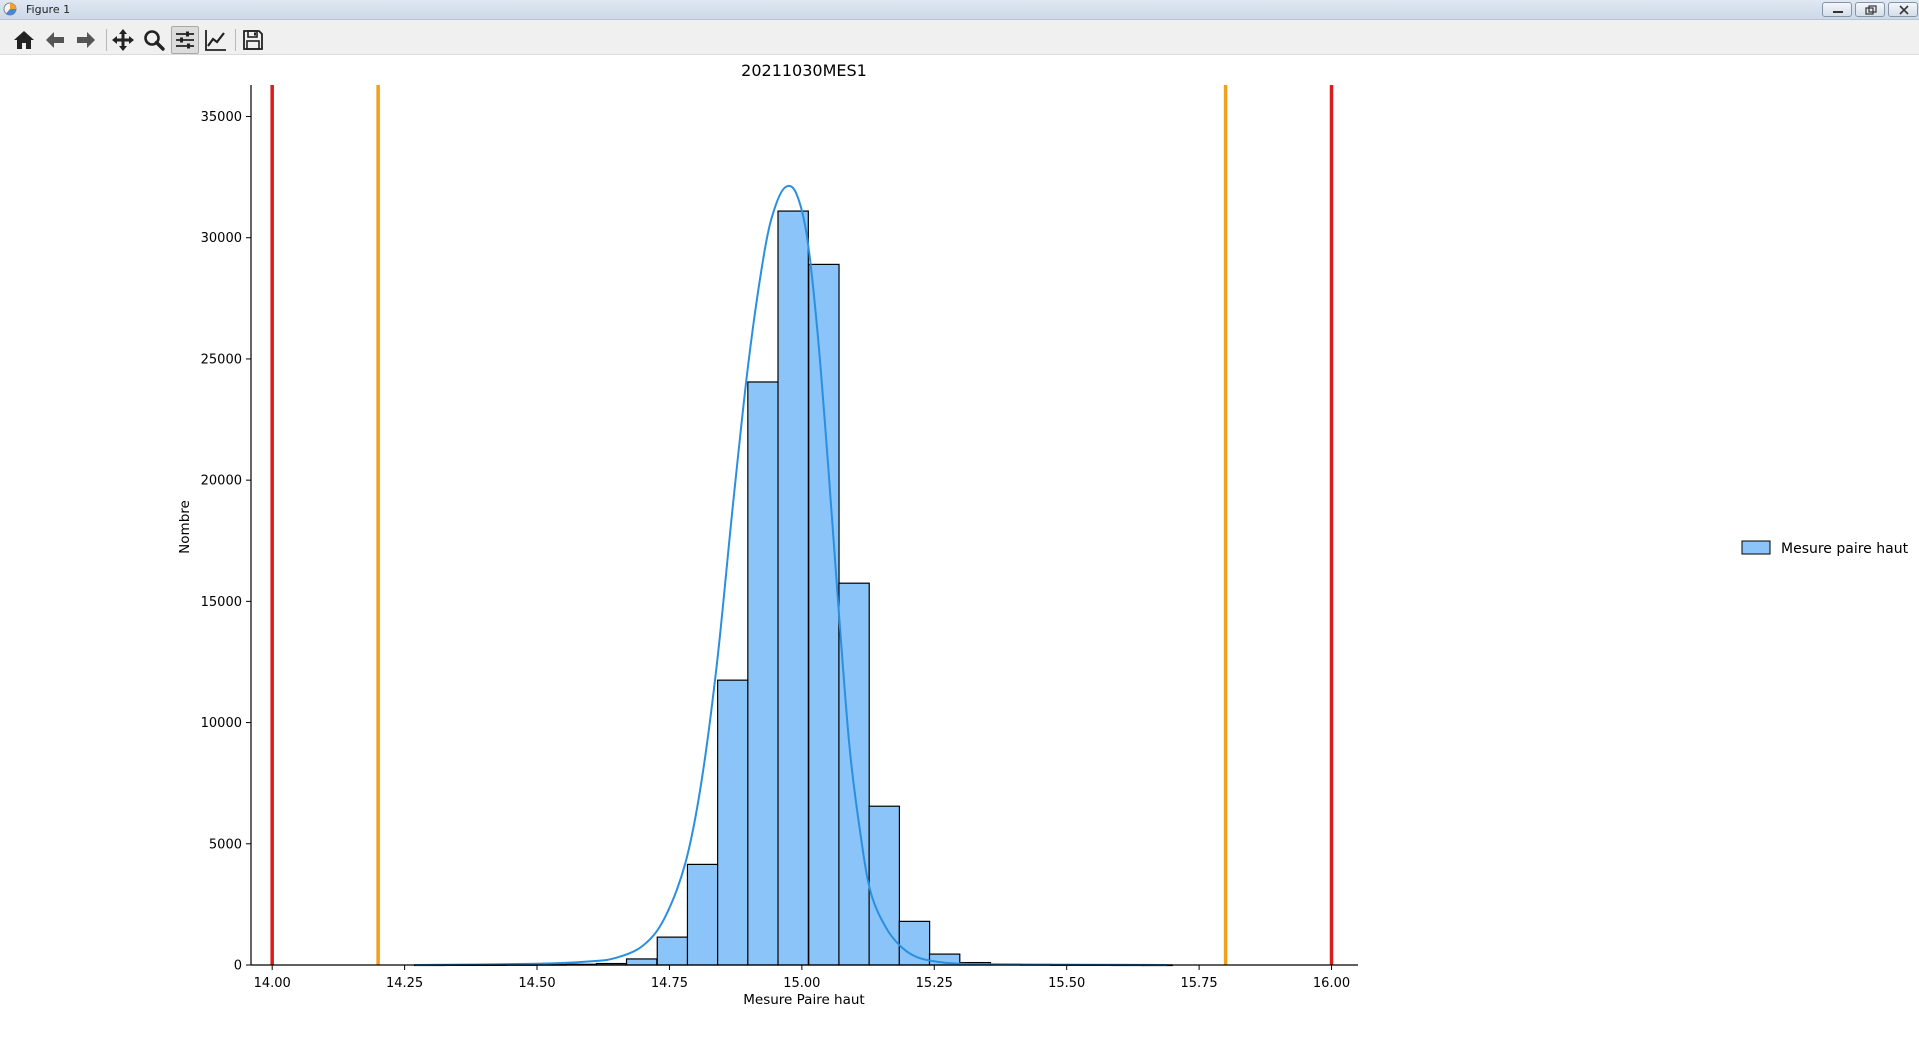 Image resolution: width=1919 pixels, height=1041 pixels. I want to click on x-tick-label: 15.50, so click(1066, 983).